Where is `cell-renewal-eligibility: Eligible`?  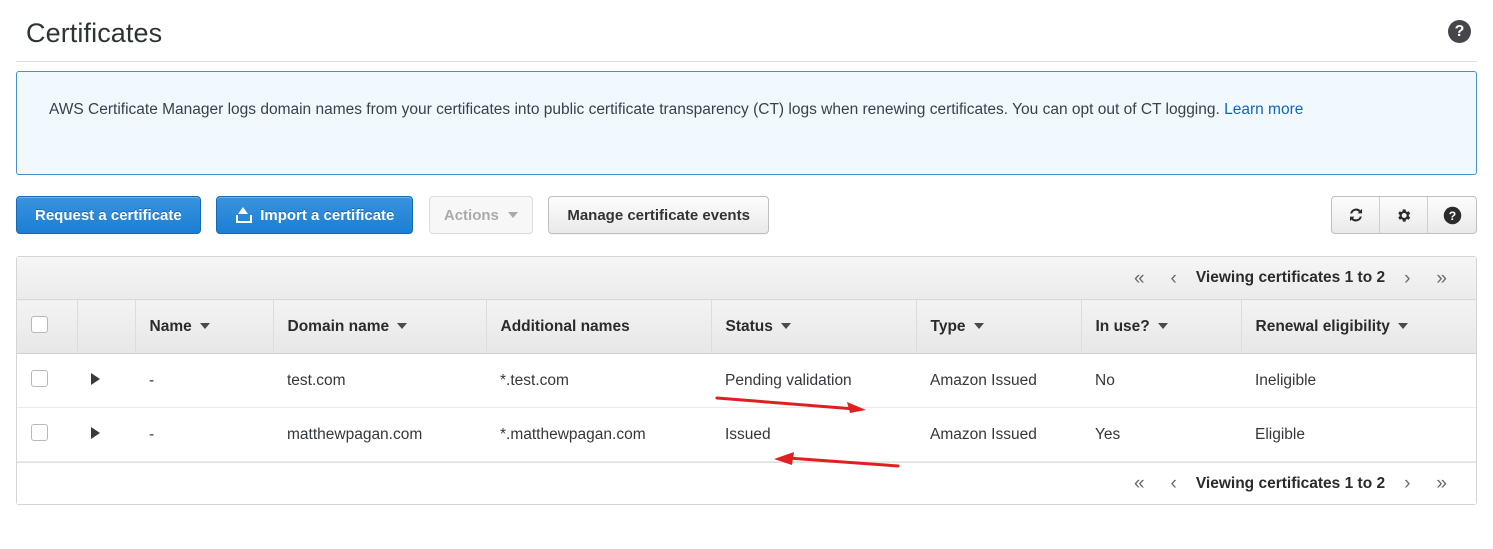
cell-renewal-eligibility: Eligible is located at coordinates (1358, 434).